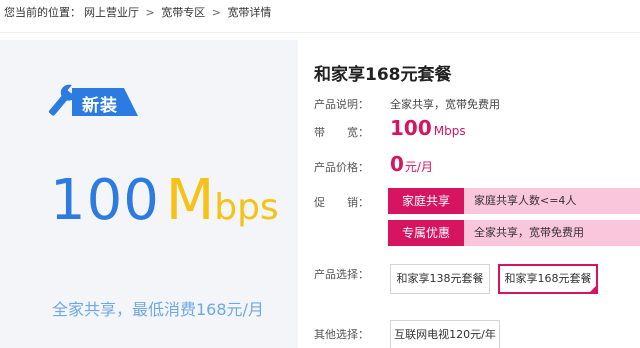 This screenshot has width=640, height=348. Describe the element at coordinates (445, 334) in the screenshot. I see `option-iptv: 互联网电视120元/年` at that location.